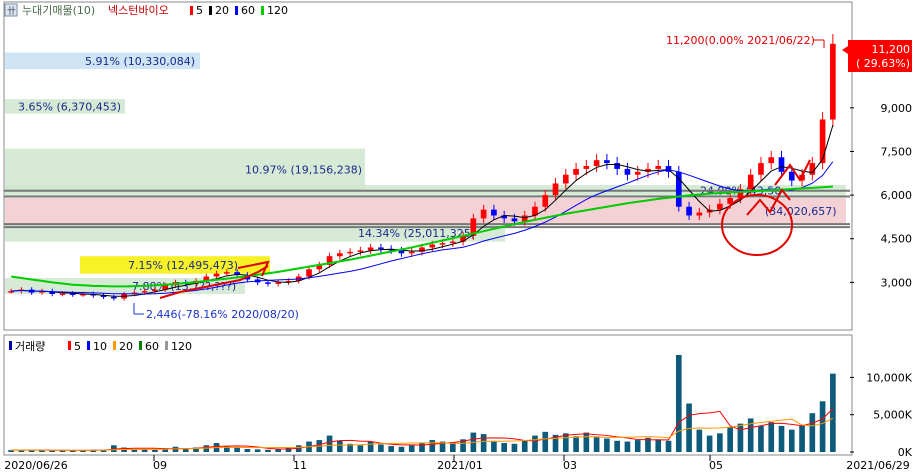 This screenshot has height=476, width=917. What do you see at coordinates (77, 346) in the screenshot?
I see `volume-ma-legend-label: 5` at bounding box center [77, 346].